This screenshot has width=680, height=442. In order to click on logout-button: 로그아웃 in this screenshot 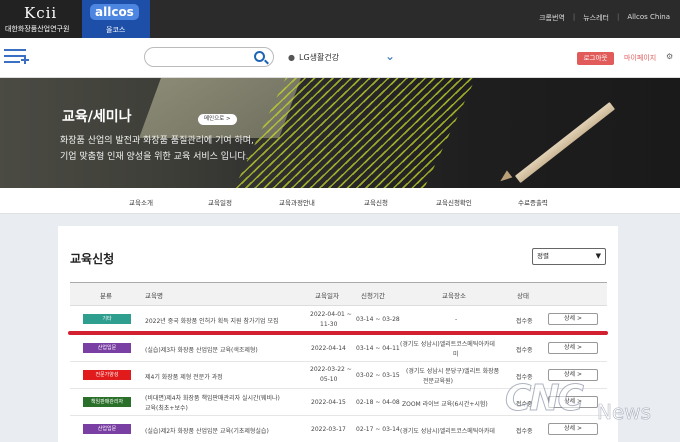, I will do `click(595, 58)`.